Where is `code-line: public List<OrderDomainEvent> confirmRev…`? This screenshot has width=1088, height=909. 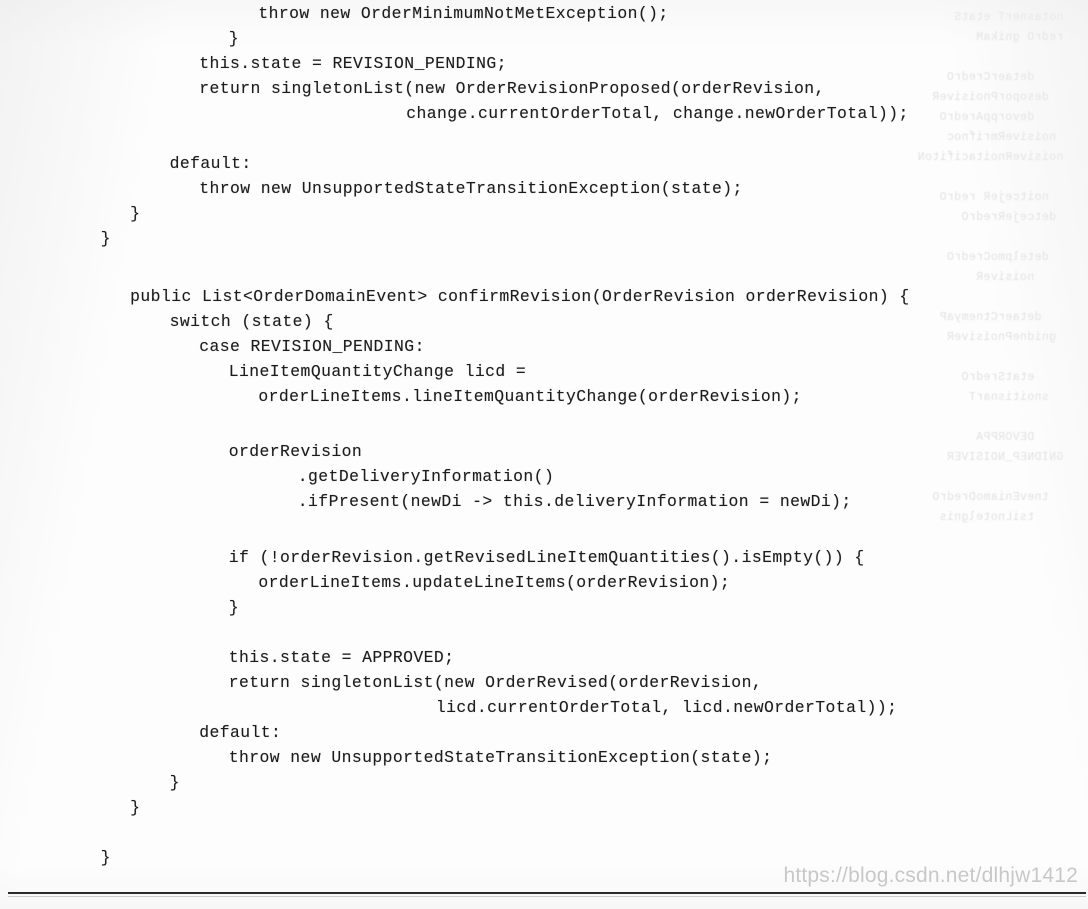 code-line: public List<OrderDomainEvent> confirmRev… is located at coordinates (520, 296).